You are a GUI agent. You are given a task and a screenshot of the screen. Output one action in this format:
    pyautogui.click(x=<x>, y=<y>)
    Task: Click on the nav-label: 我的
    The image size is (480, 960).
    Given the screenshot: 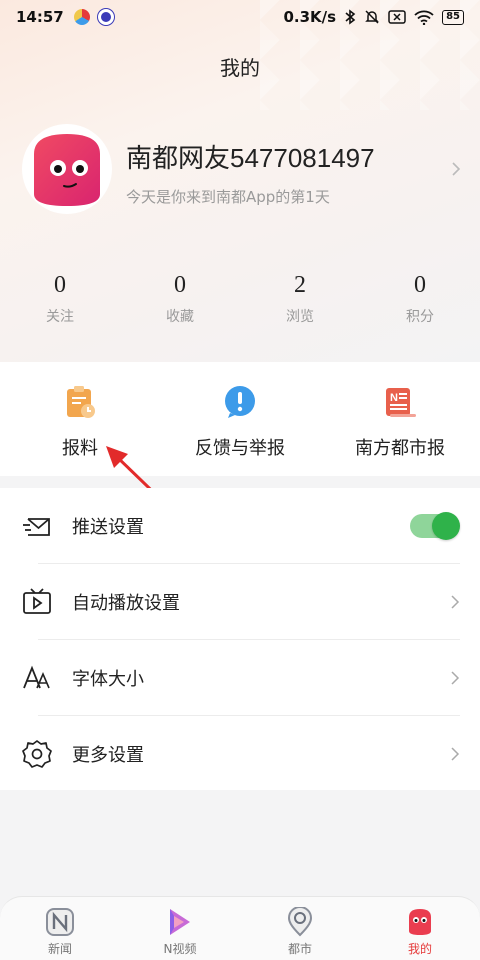 What is the action you would take?
    pyautogui.click(x=419, y=949)
    